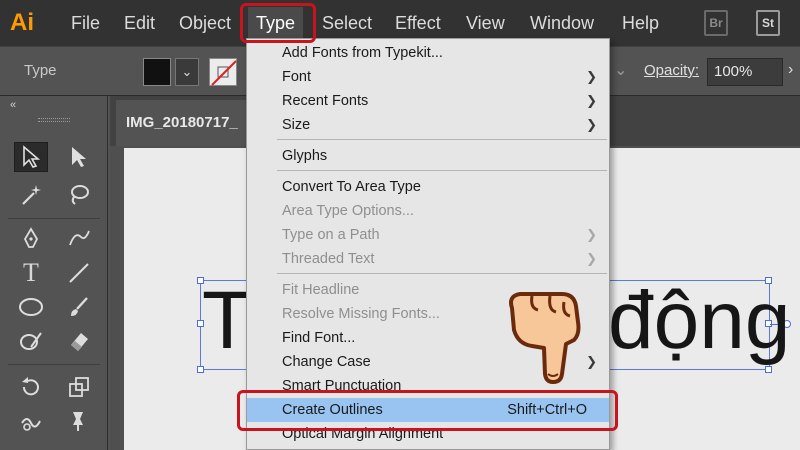  What do you see at coordinates (79, 307) in the screenshot?
I see `paintbrush-tool-icon` at bounding box center [79, 307].